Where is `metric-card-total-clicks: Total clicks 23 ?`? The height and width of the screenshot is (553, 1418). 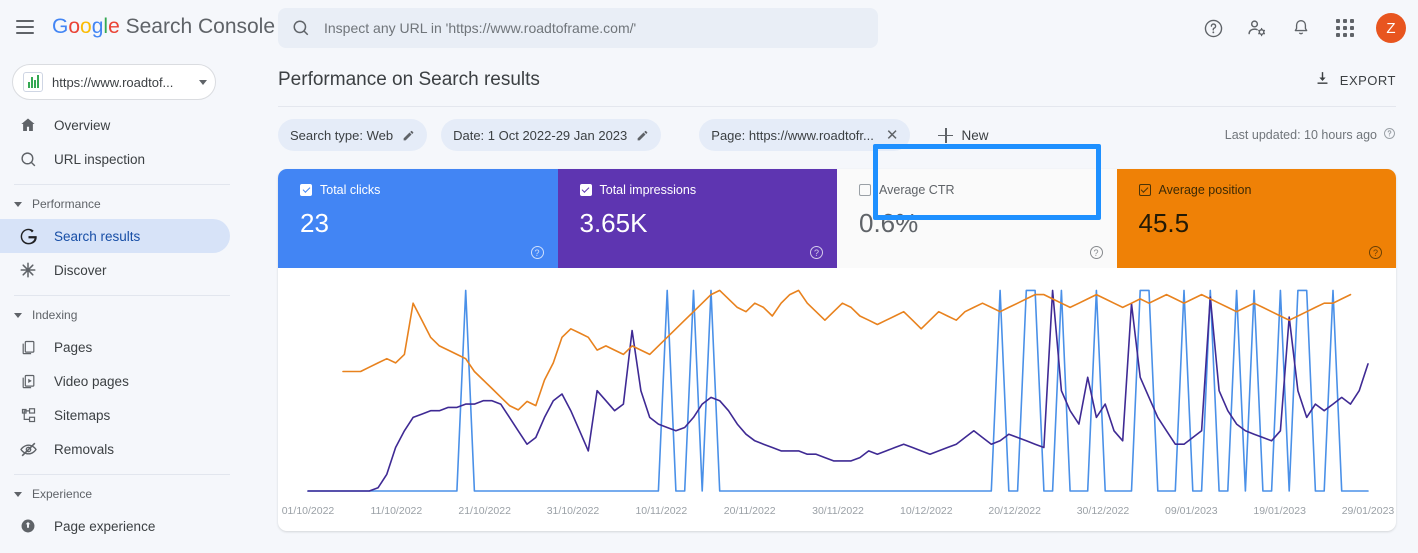
metric-card-total-clicks: Total clicks 23 ? is located at coordinates (418, 218).